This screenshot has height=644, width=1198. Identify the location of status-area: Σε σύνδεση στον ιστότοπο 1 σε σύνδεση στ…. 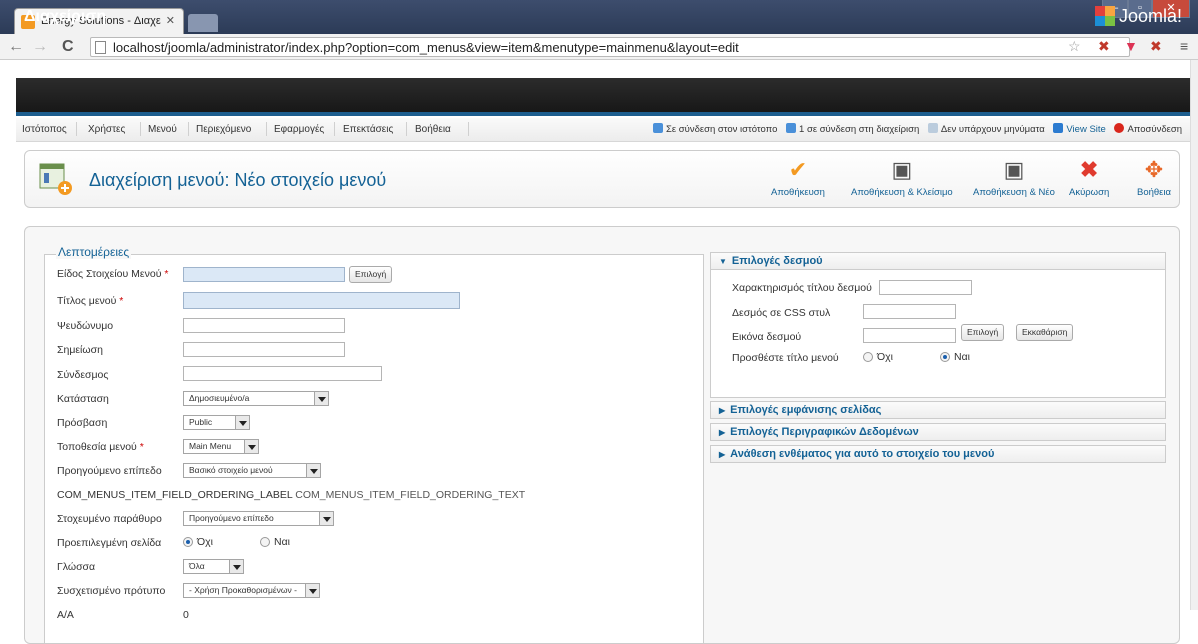
(914, 129).